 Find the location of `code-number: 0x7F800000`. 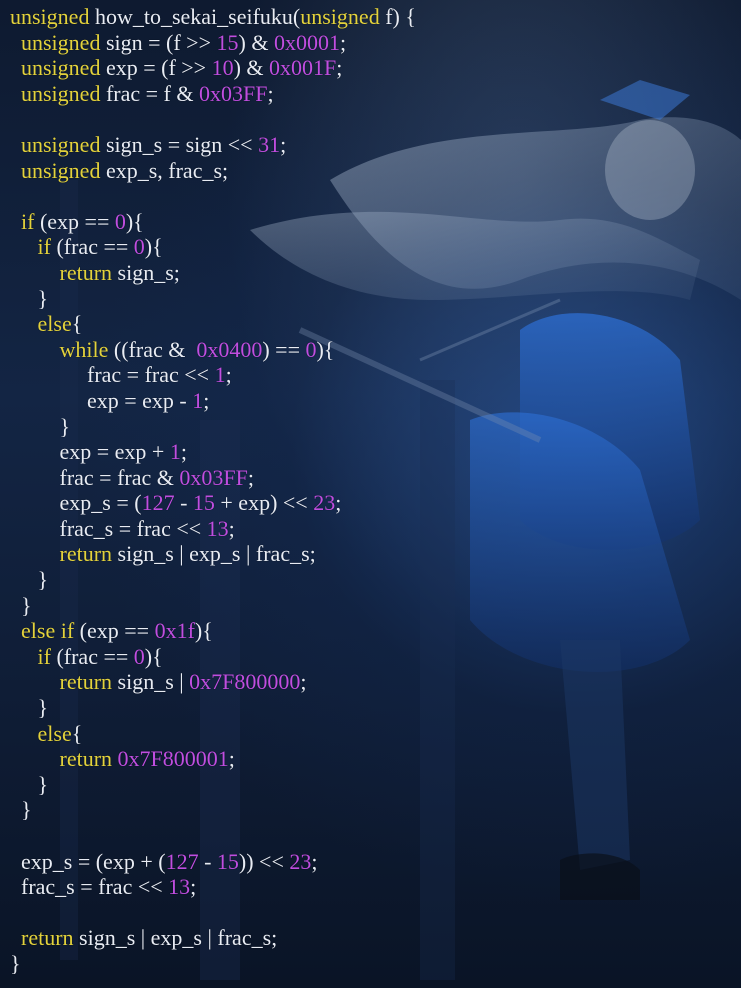

code-number: 0x7F800000 is located at coordinates (245, 682).